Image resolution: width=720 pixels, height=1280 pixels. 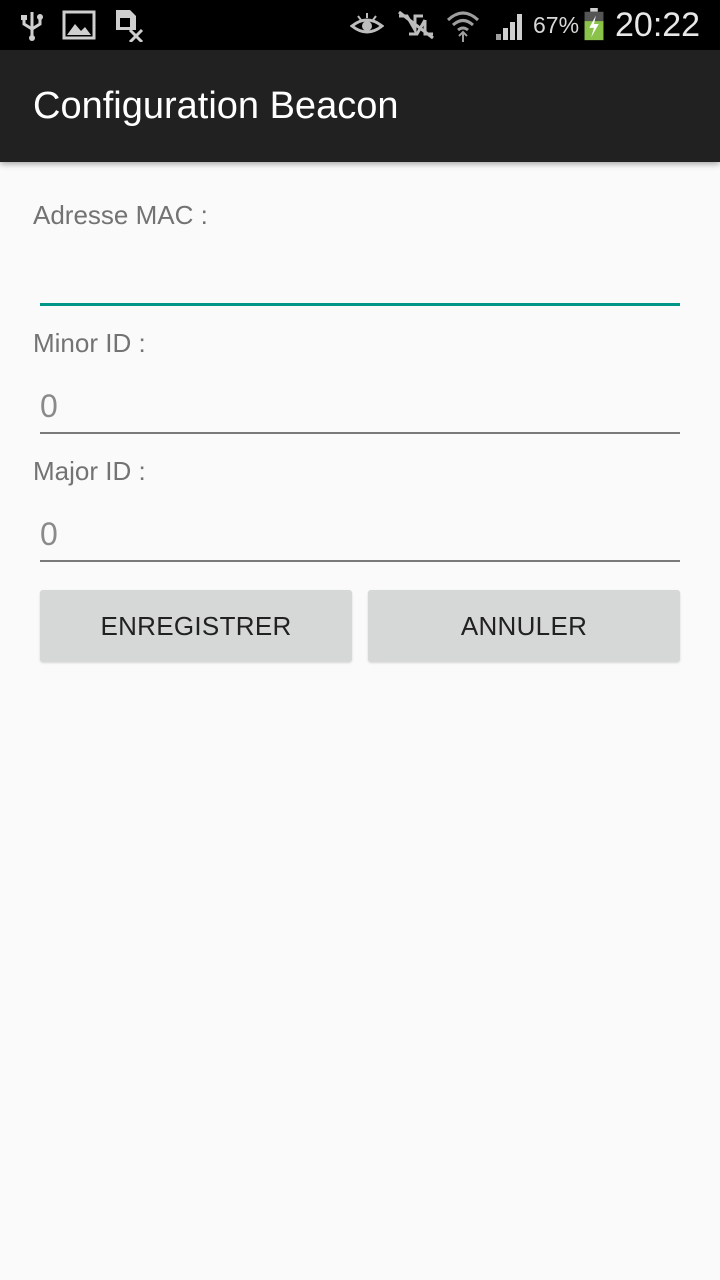 What do you see at coordinates (130, 26) in the screenshot?
I see `no-sim-icon` at bounding box center [130, 26].